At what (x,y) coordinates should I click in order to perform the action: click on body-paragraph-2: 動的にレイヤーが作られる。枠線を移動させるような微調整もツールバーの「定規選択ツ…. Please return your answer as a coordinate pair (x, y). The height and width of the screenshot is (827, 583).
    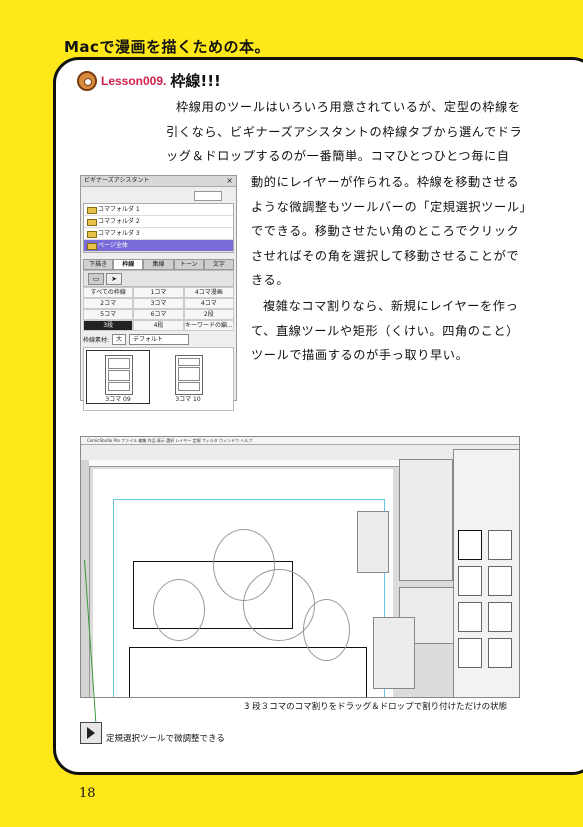
    Looking at the image, I should click on (389, 231).